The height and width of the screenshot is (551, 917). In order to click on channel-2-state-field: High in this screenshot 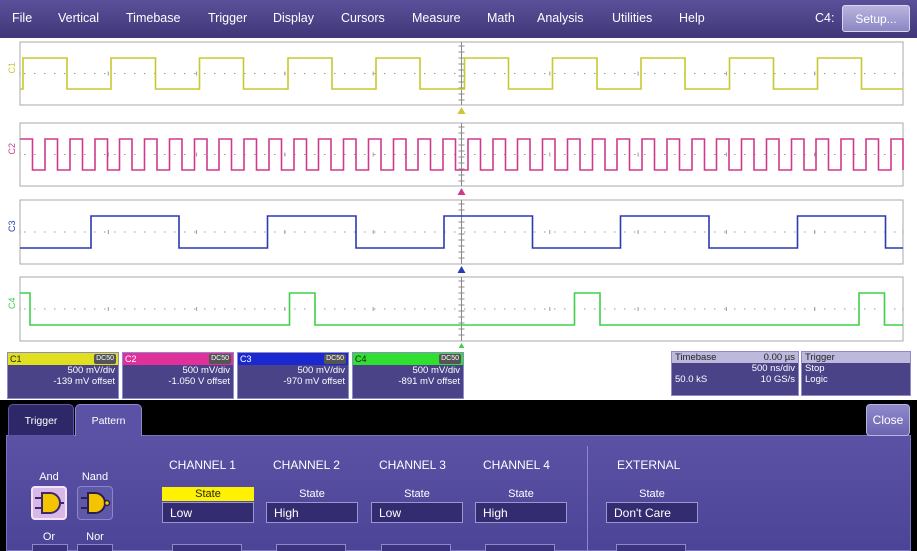, I will do `click(312, 512)`.